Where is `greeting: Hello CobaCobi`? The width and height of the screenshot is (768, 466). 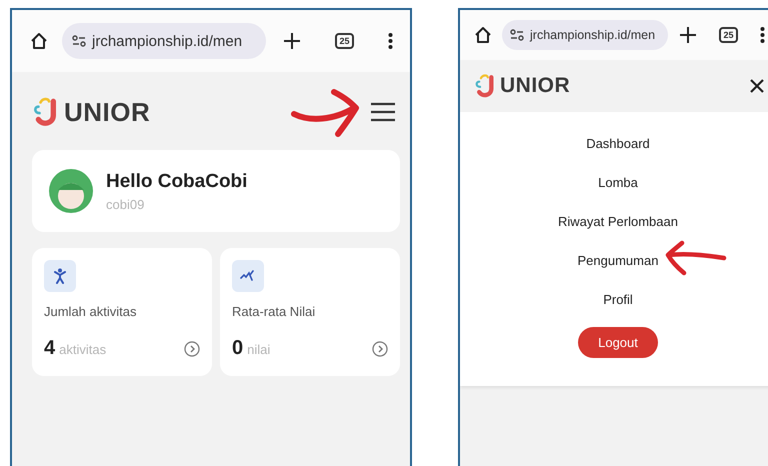 greeting: Hello CobaCobi is located at coordinates (177, 181).